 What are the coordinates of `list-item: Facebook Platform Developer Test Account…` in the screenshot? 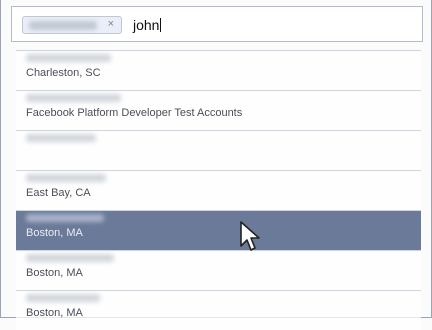 It's located at (218, 110).